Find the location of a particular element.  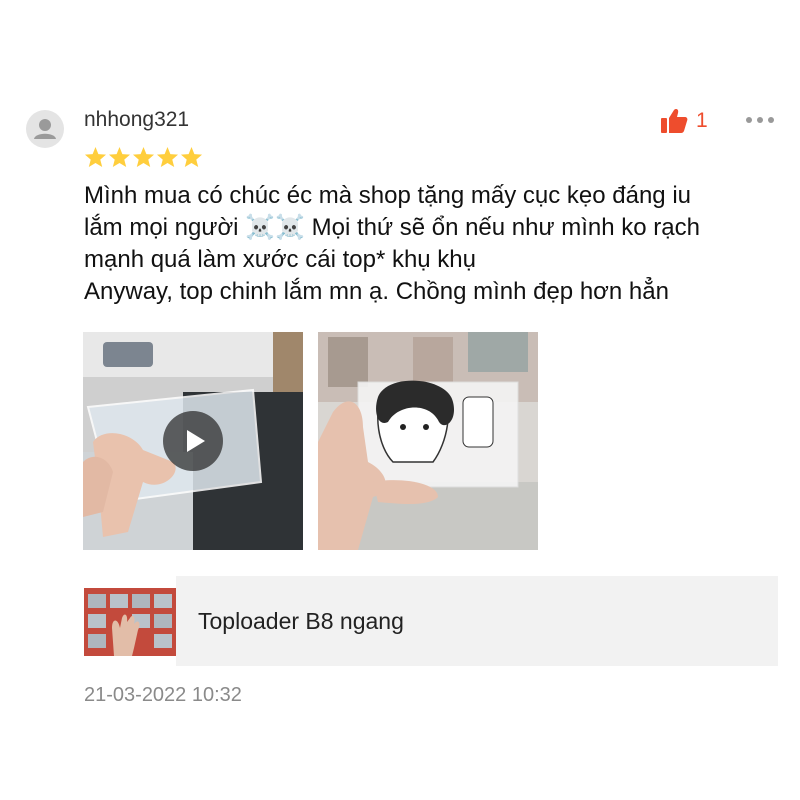

review-photo is located at coordinates (428, 441).